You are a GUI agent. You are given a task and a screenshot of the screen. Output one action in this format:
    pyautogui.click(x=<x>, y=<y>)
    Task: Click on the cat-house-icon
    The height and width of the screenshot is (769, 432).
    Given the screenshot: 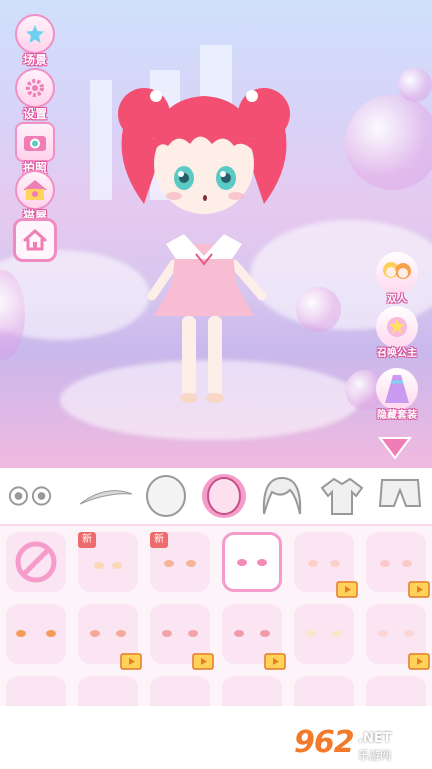 What is the action you would take?
    pyautogui.click(x=35, y=190)
    